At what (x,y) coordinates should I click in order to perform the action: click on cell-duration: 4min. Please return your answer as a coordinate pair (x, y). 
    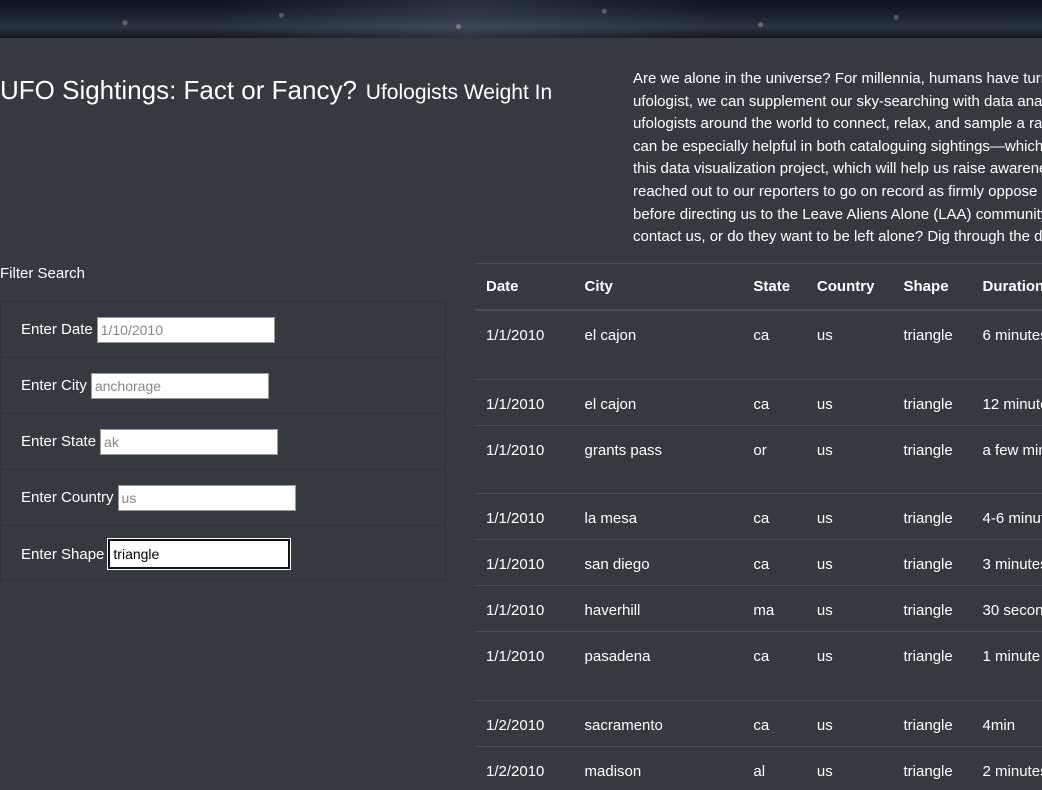
    Looking at the image, I should click on (1006, 723).